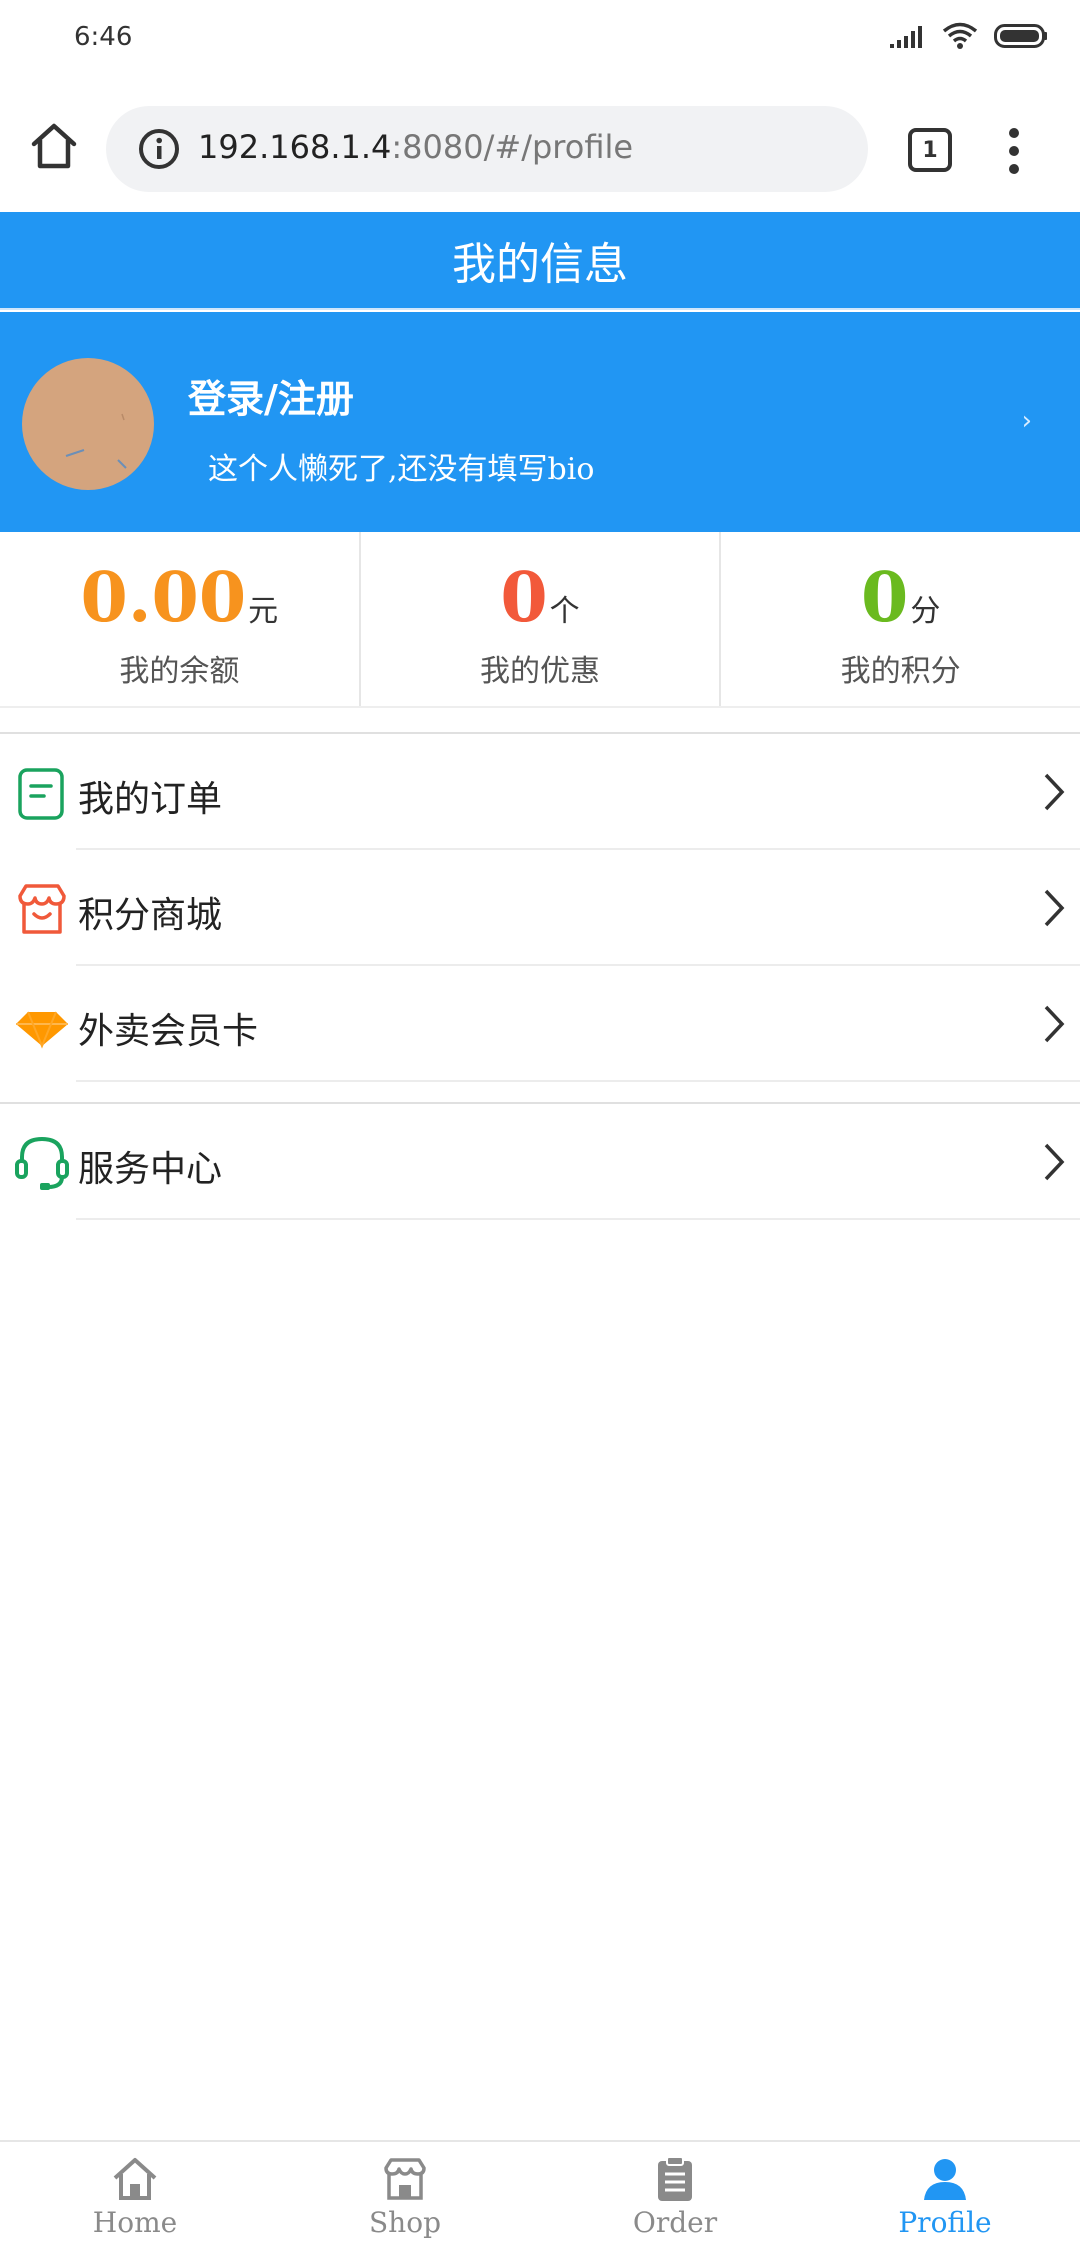 The height and width of the screenshot is (2248, 1080). What do you see at coordinates (945, 2222) in the screenshot?
I see `nav-label-profile: Profile` at bounding box center [945, 2222].